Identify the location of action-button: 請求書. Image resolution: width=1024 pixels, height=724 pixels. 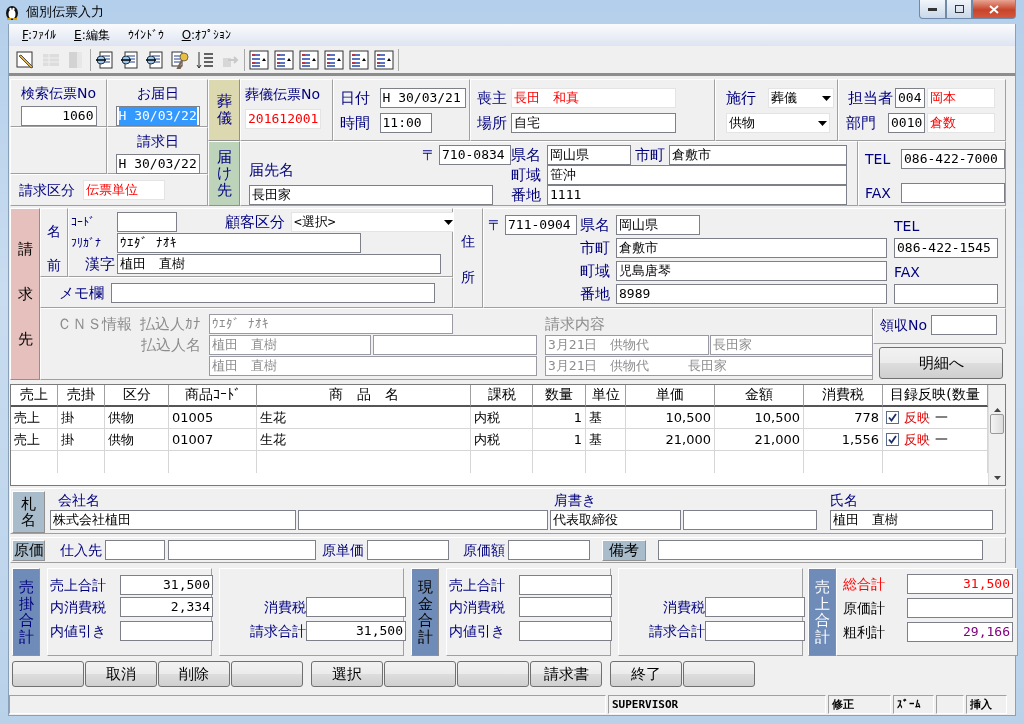
(566, 674).